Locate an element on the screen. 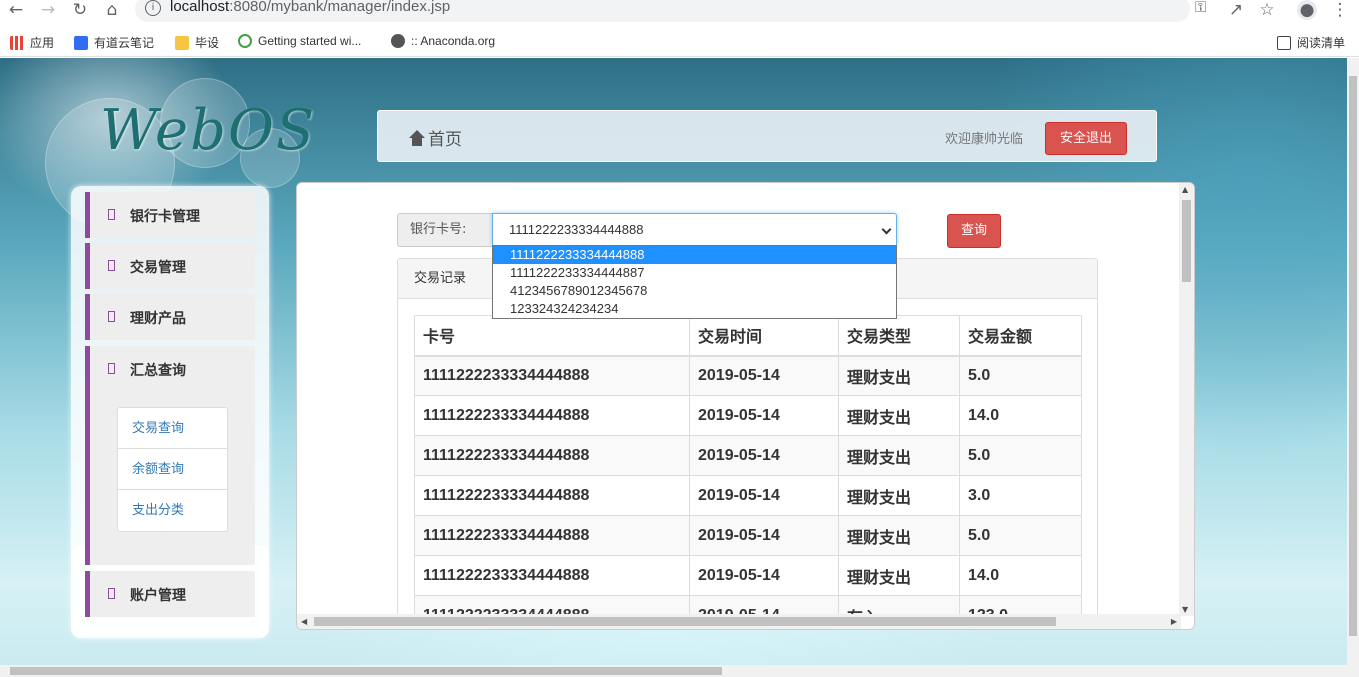 This screenshot has height=677, width=1359. home-link: 首页 is located at coordinates (435, 137).